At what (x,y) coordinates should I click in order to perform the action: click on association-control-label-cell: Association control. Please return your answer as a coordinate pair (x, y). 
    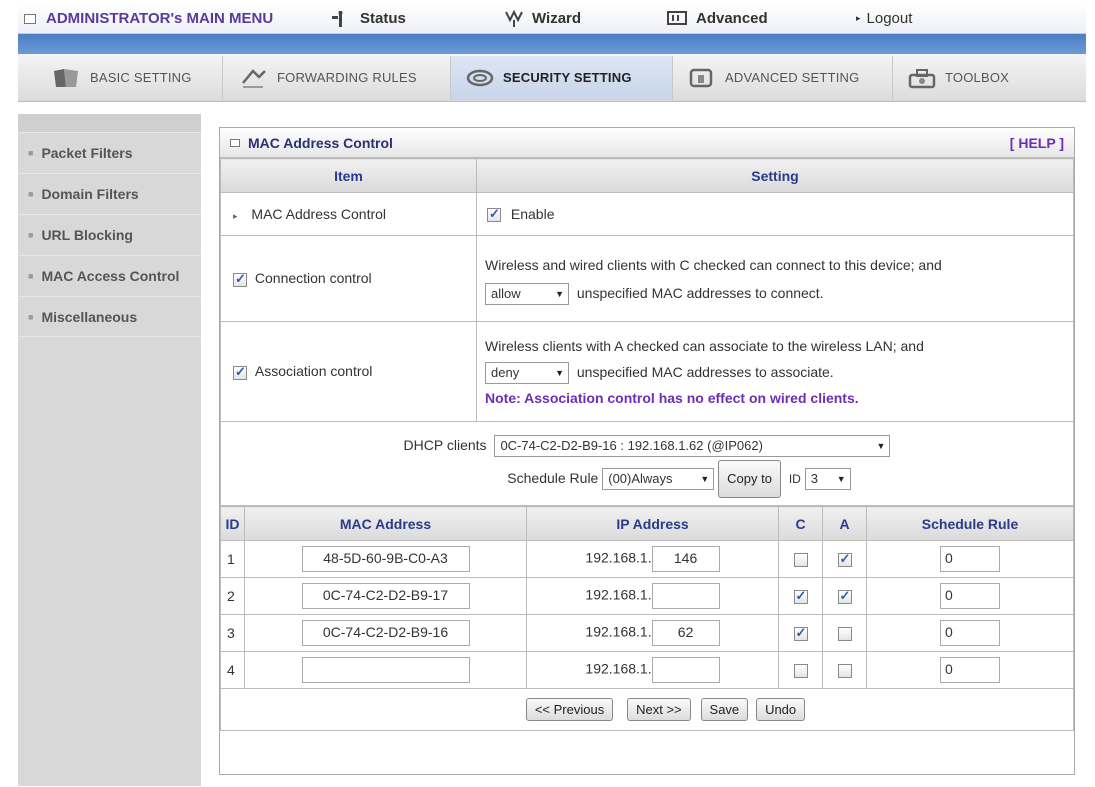
    Looking at the image, I should click on (348, 371).